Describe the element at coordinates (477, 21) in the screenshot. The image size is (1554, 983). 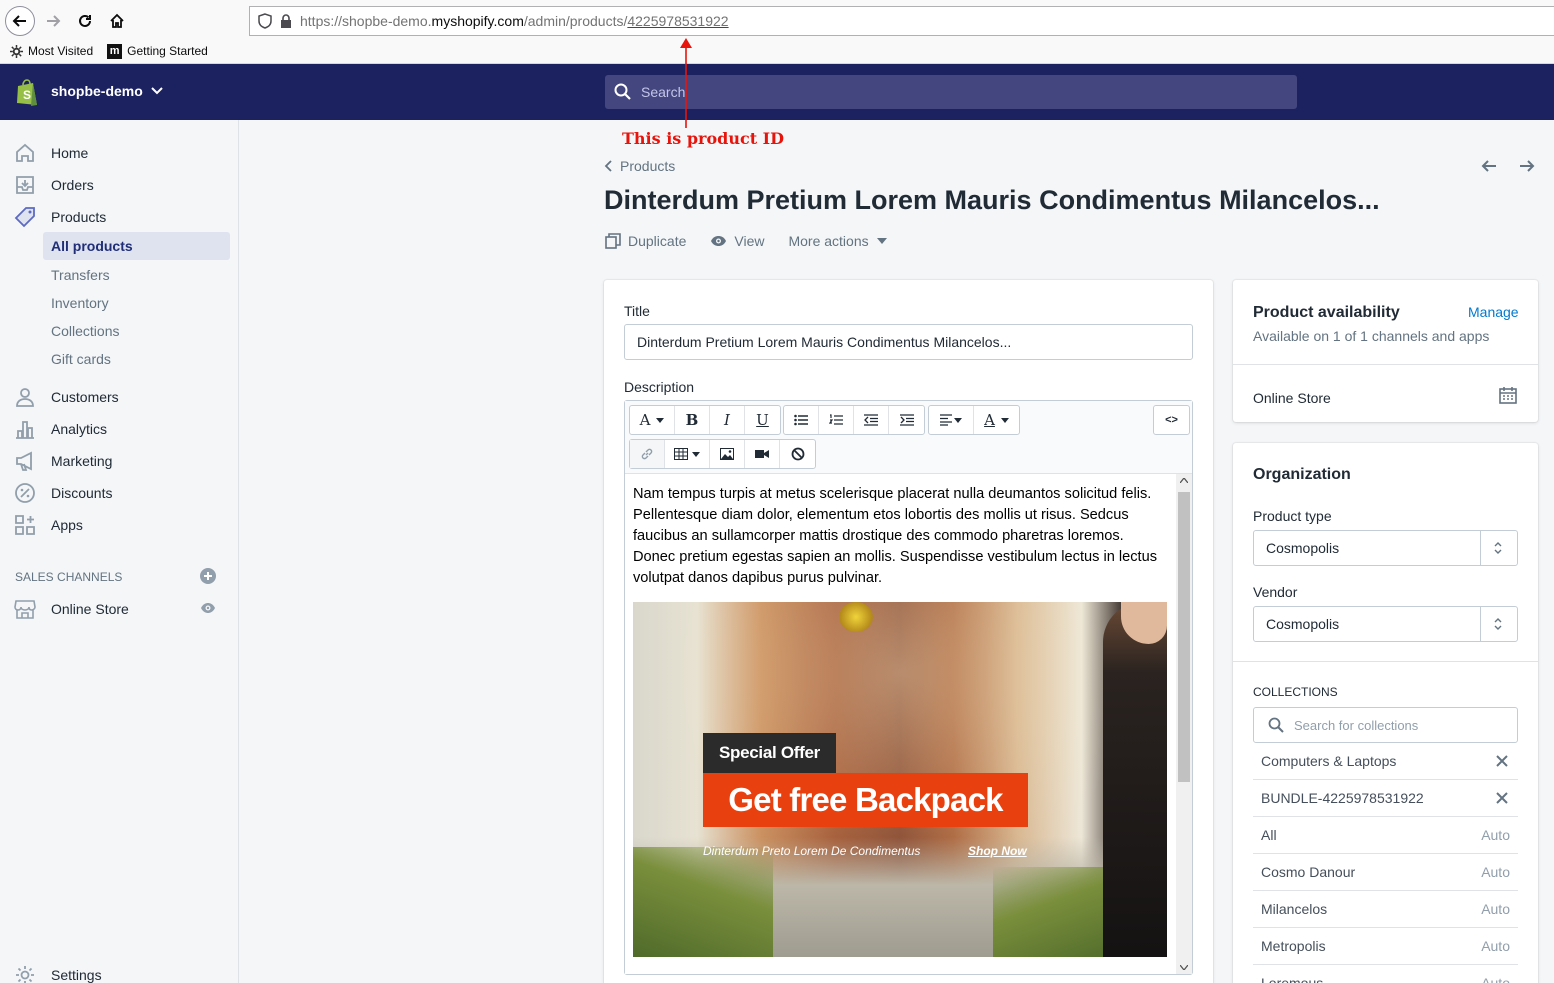
I see `url-host: myshopify.com` at that location.